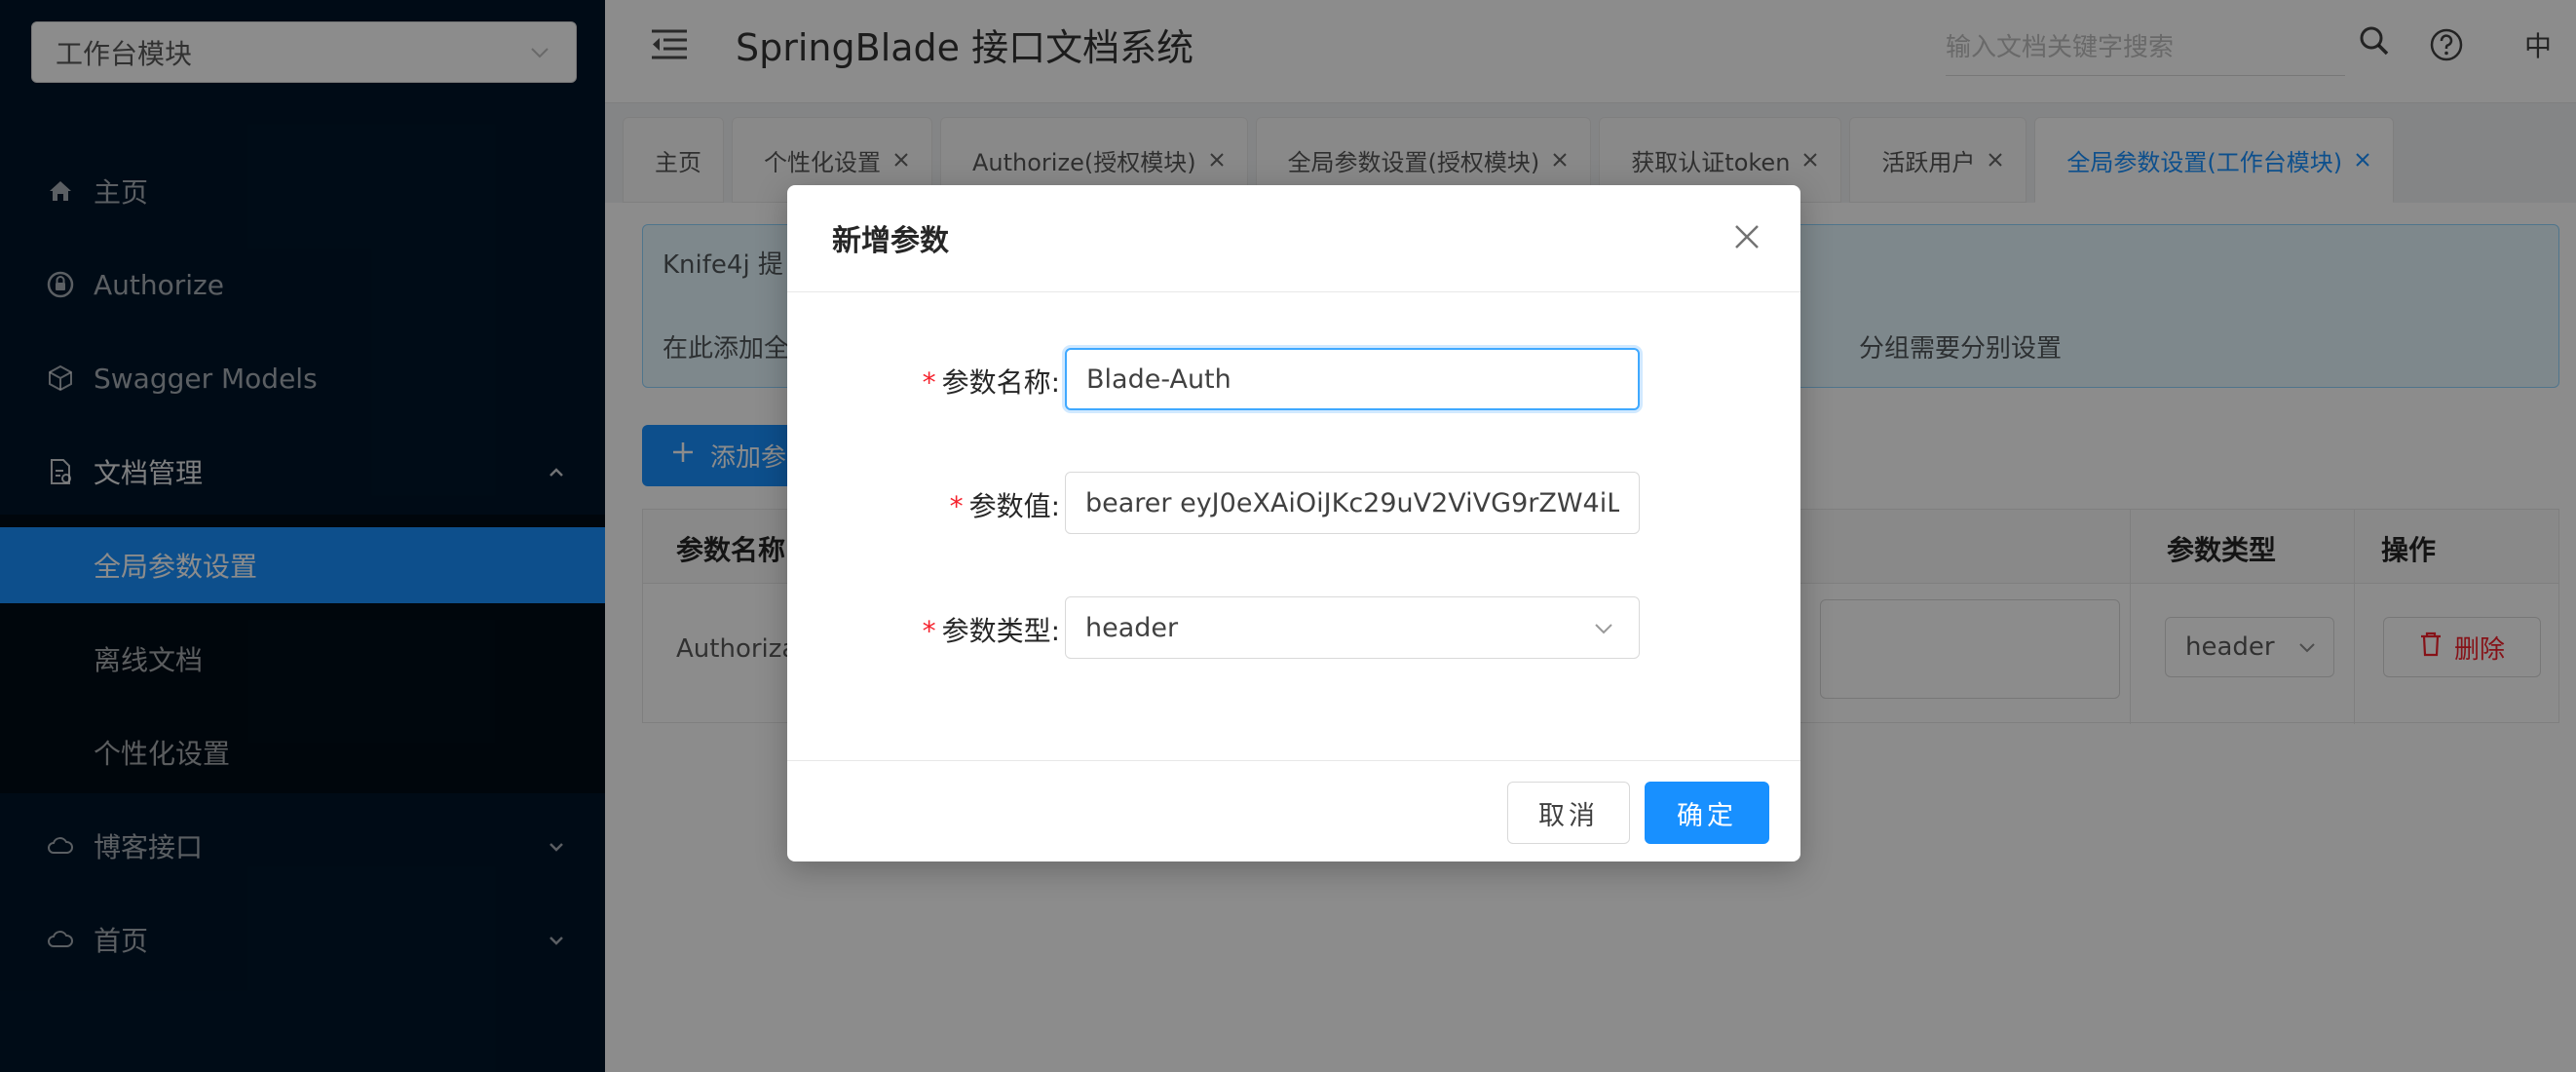 This screenshot has width=2576, height=1072. What do you see at coordinates (890, 241) in the screenshot?
I see `modal-title: 新增参数` at bounding box center [890, 241].